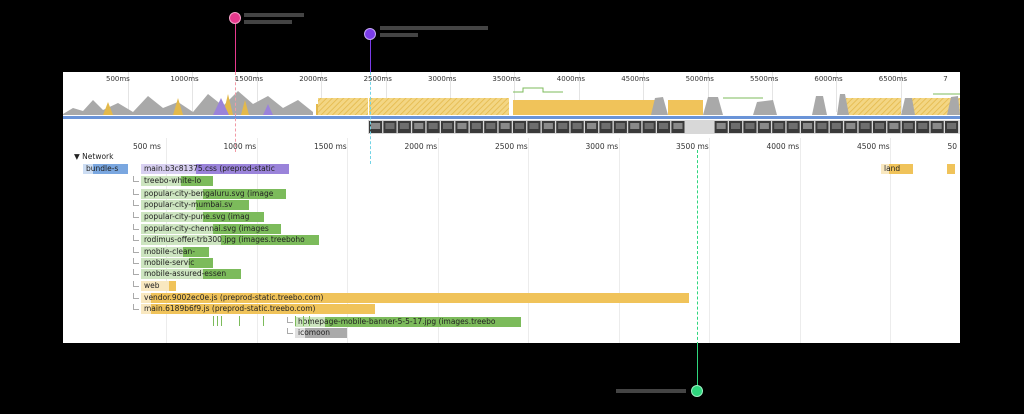 This screenshot has width=1024, height=414. Describe the element at coordinates (697, 391) in the screenshot. I see `green-marker-dot` at that location.